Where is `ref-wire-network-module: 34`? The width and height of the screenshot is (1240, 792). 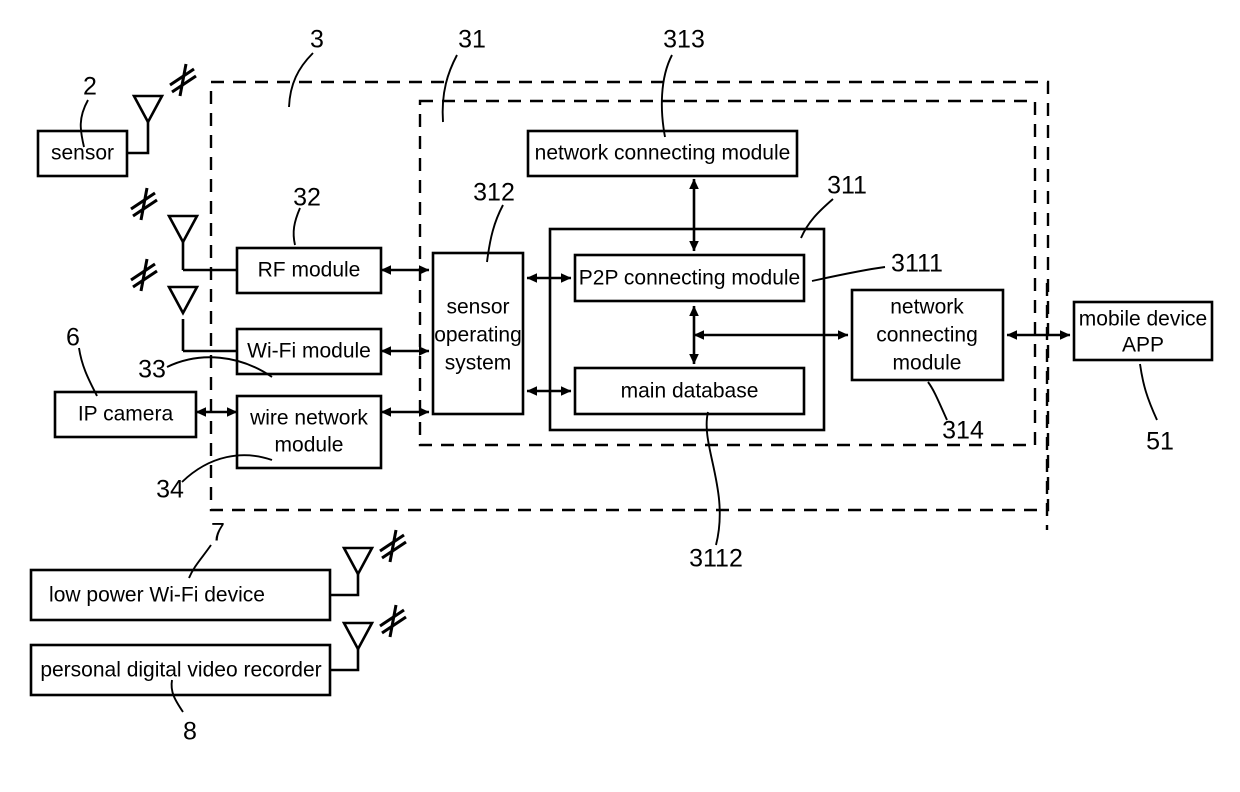 ref-wire-network-module: 34 is located at coordinates (170, 490).